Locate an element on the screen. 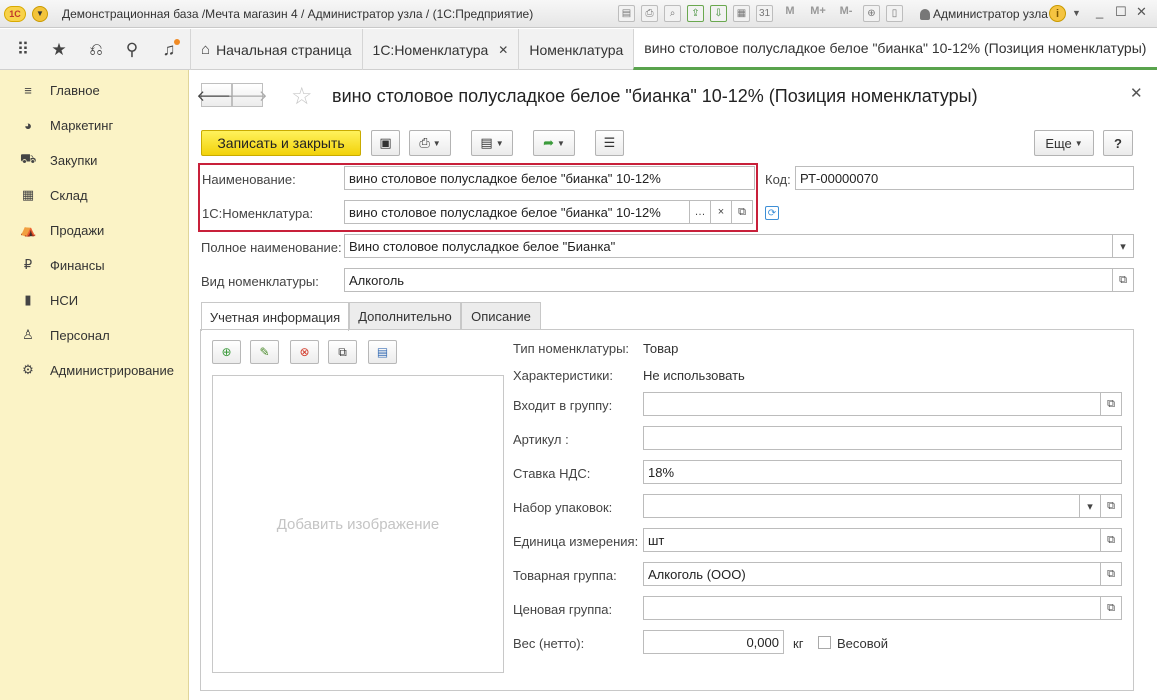 This screenshot has height=700, width=1157. save-and-close-button: Записать и закрыть is located at coordinates (281, 143).